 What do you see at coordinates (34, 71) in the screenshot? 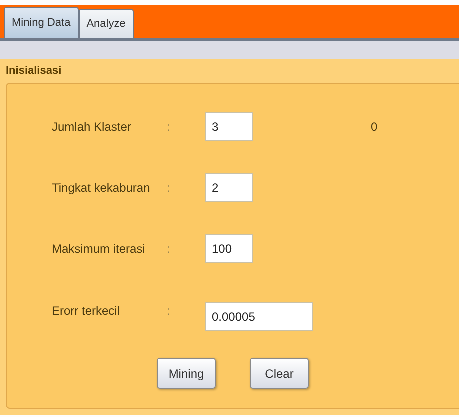
I see `panel-title: Inisialisasi` at bounding box center [34, 71].